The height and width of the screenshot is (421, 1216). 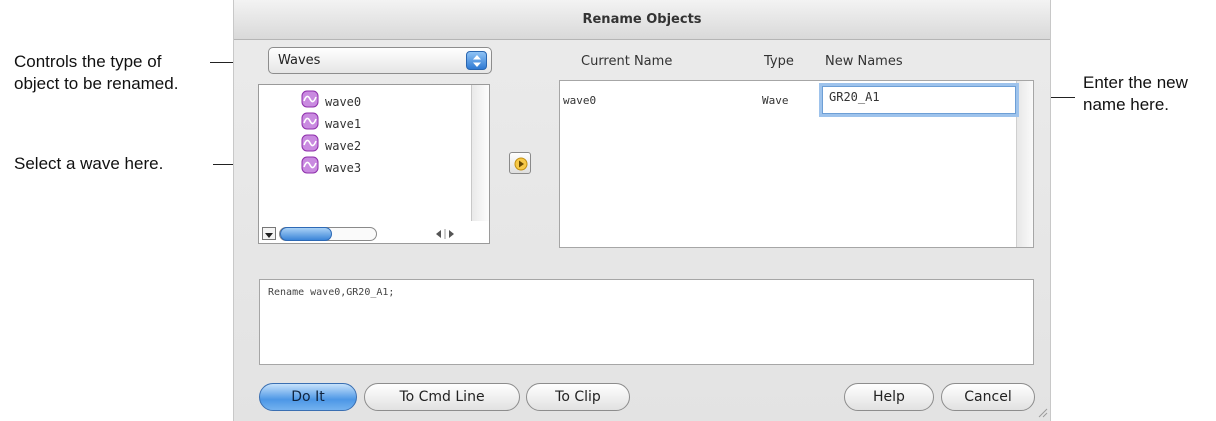 I want to click on wave-list-vertical-scrollbar, so click(x=480, y=153).